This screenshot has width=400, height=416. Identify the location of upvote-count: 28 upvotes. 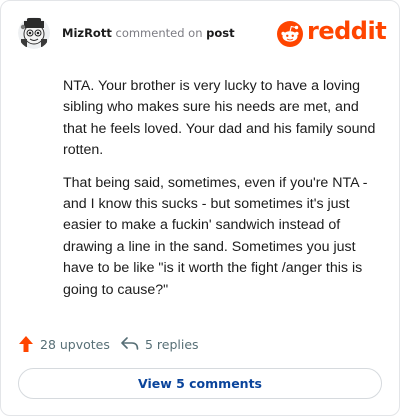
(75, 344).